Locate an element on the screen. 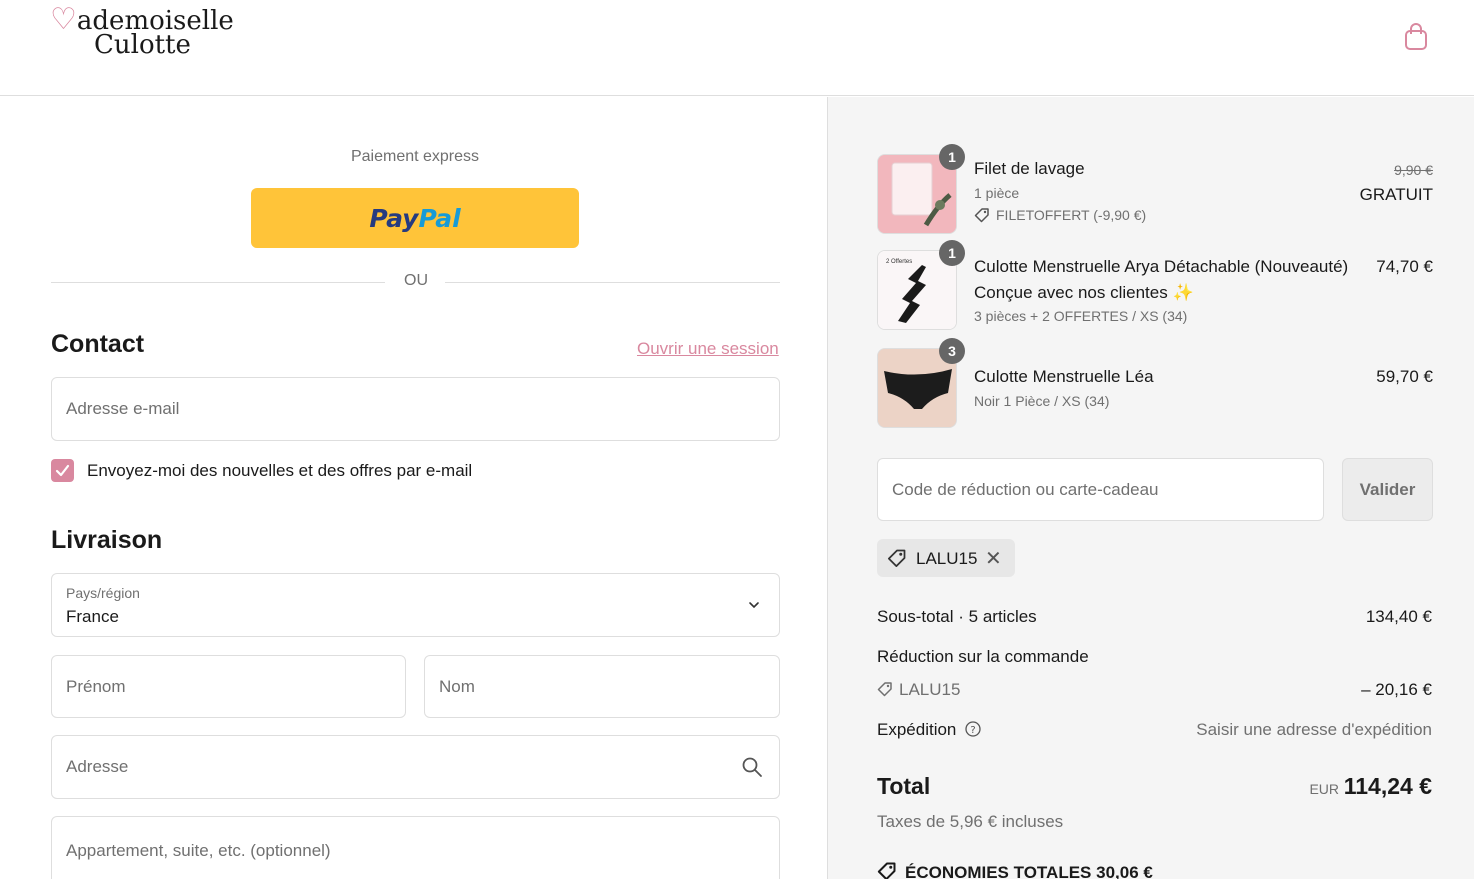 The height and width of the screenshot is (879, 1474). order-discount-value: – 20,16 € is located at coordinates (1396, 689).